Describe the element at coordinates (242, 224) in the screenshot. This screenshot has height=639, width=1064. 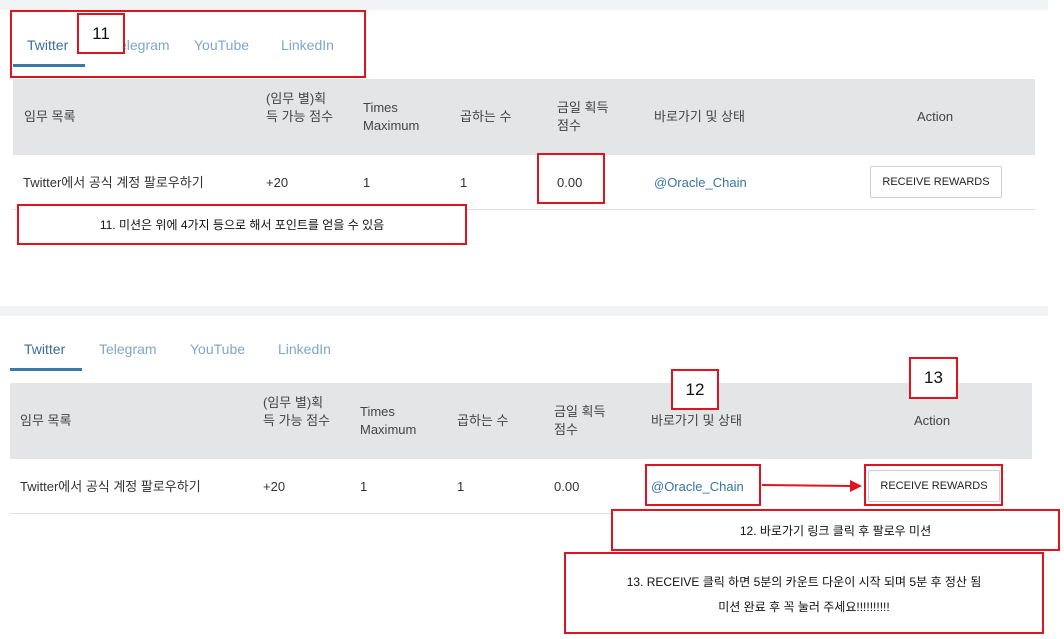
I see `annotation-note-11: 11. 미션은 위에 4가지 등으로 해서 포인트를 얻을 수 있음` at that location.